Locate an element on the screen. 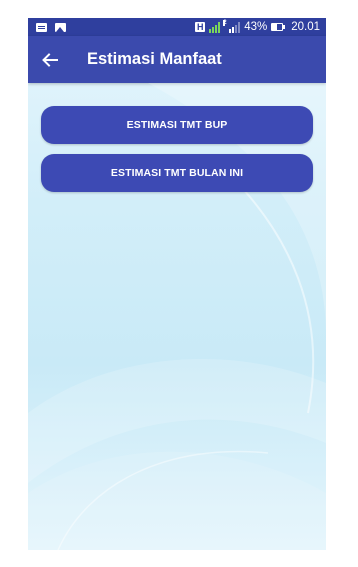 This screenshot has width=358, height=567. arrow-left-icon is located at coordinates (50, 59).